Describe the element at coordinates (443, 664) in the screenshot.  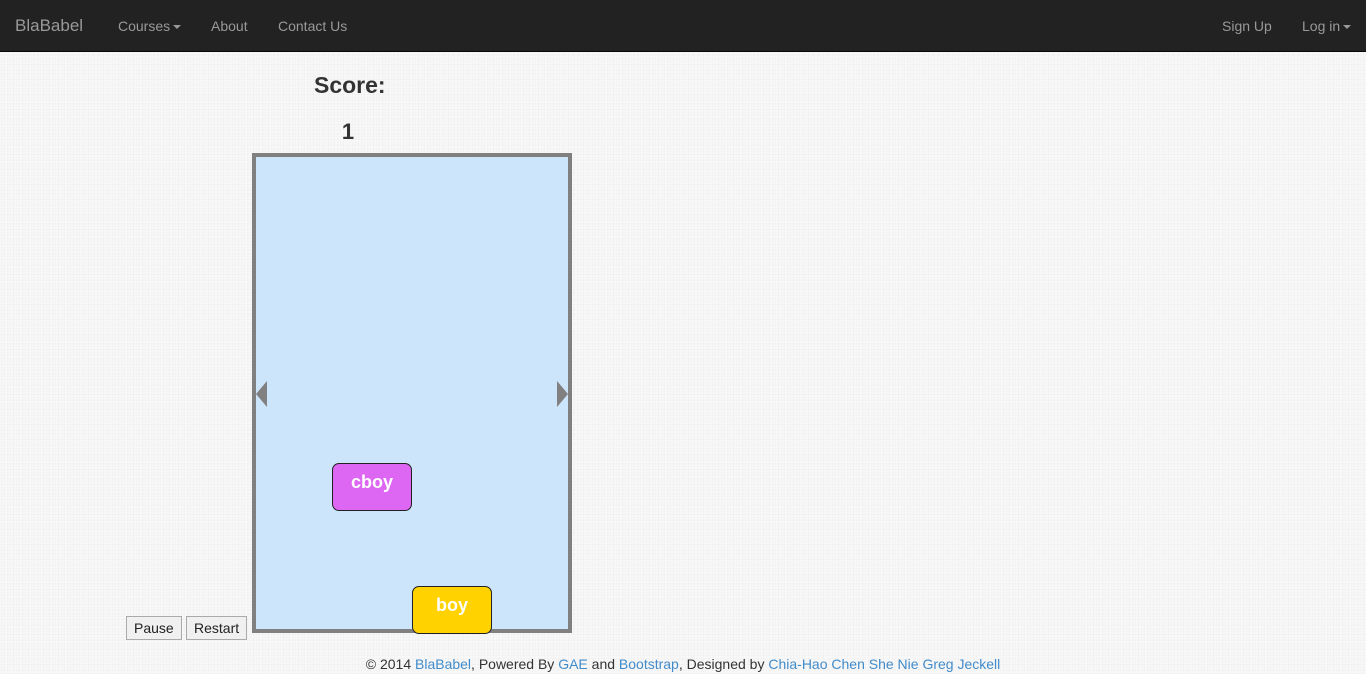
I see `footer-brand-link: BlaBabel` at that location.